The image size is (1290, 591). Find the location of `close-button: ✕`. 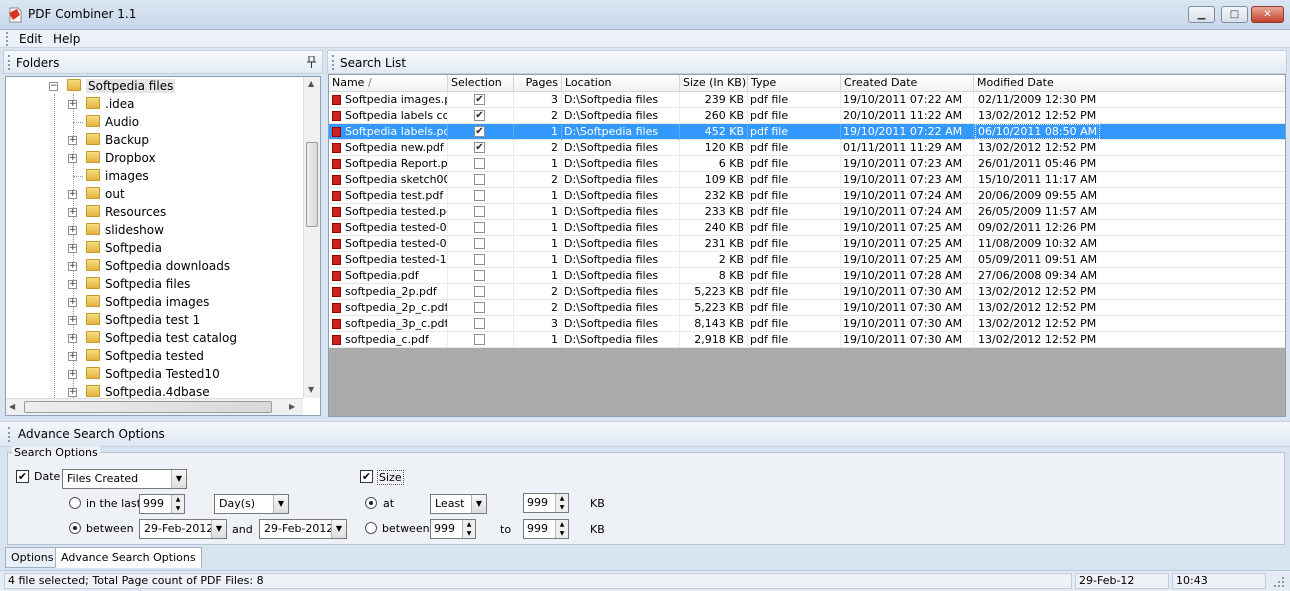

close-button: ✕ is located at coordinates (1267, 14).